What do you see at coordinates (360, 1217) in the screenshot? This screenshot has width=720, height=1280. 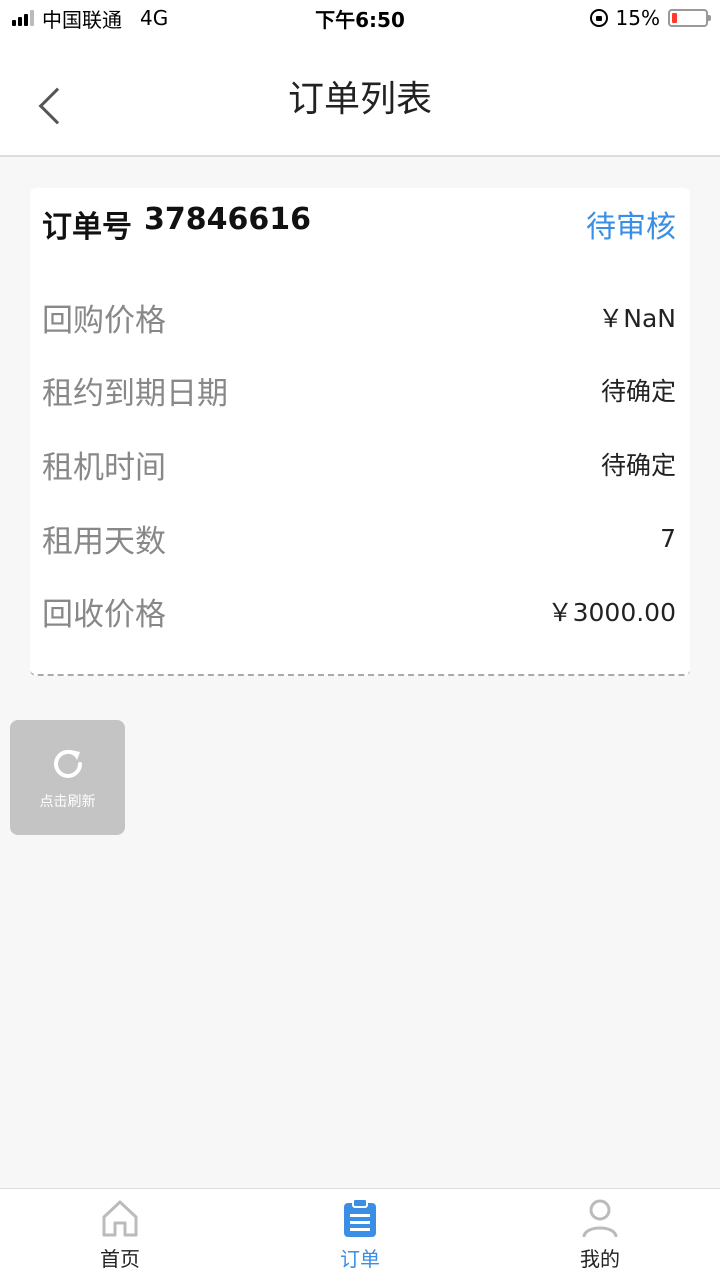 I see `clipboard-icon` at bounding box center [360, 1217].